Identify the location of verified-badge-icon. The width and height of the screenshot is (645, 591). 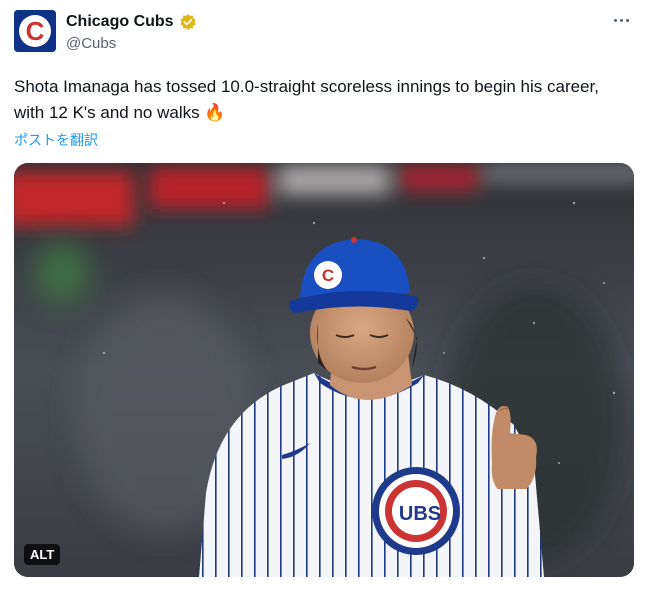
(188, 22).